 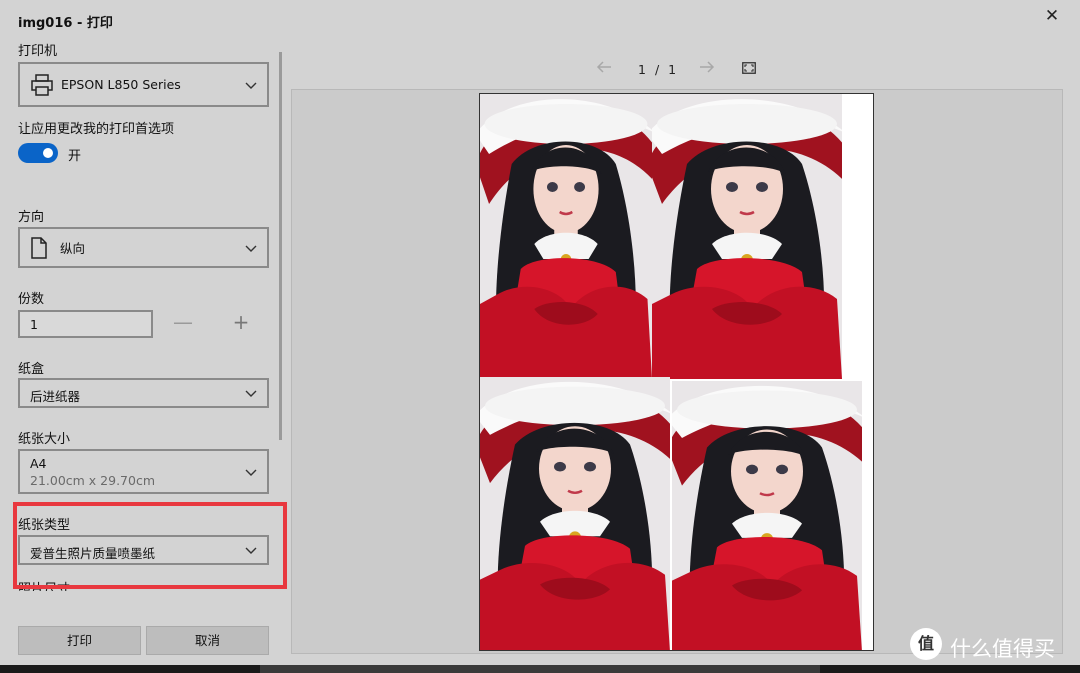 I want to click on tray-value: 后进纸器, so click(x=55, y=396).